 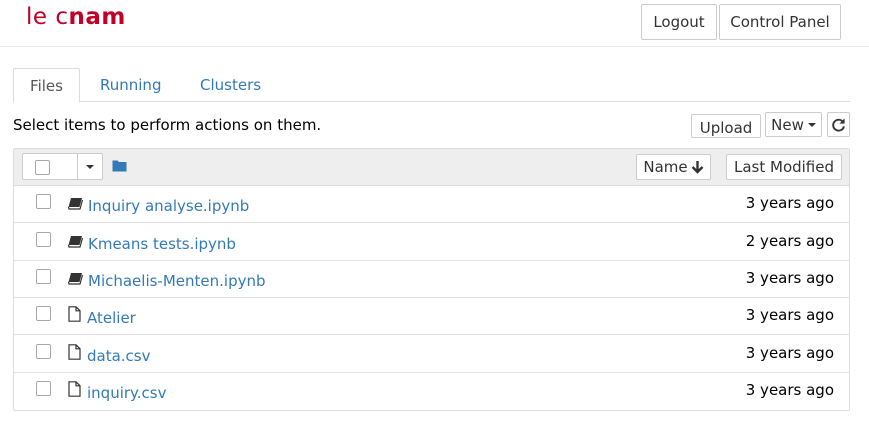 I want to click on logout-button: Logout, so click(x=679, y=22).